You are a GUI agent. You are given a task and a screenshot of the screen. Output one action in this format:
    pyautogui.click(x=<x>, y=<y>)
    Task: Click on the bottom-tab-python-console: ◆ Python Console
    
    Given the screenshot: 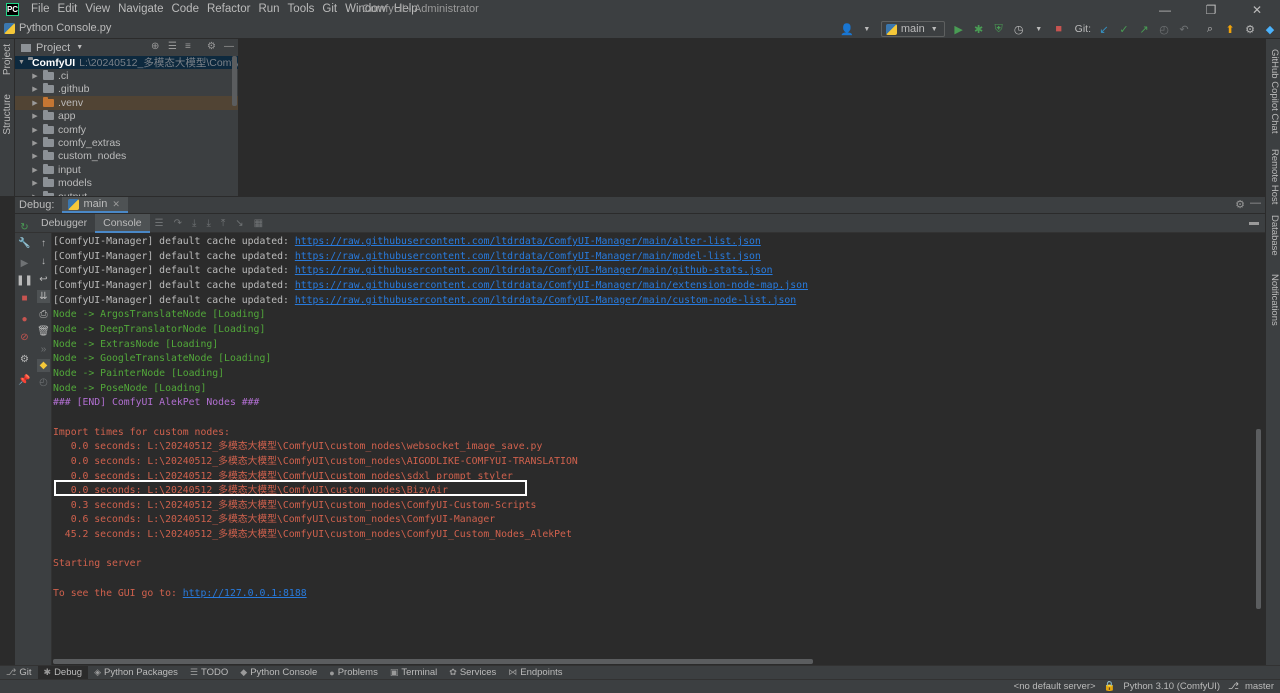 What is the action you would take?
    pyautogui.click(x=278, y=673)
    